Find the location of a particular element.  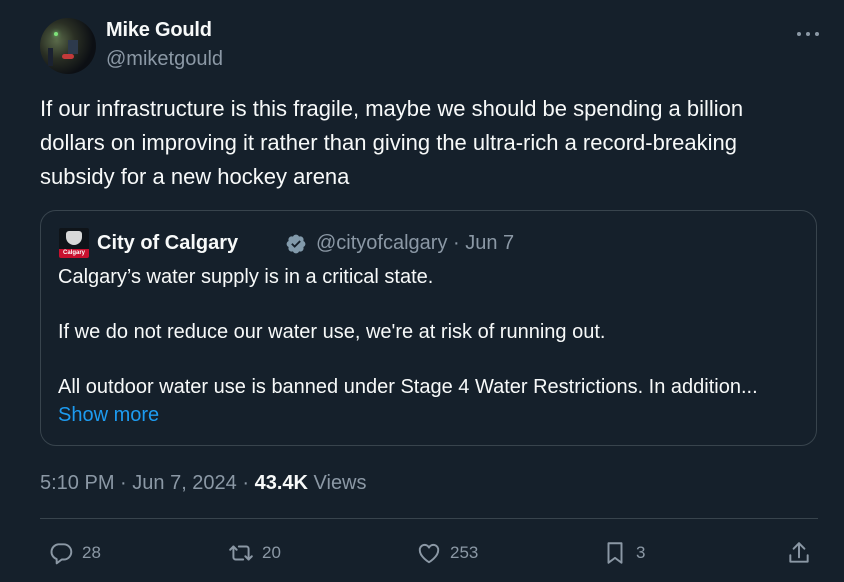

tweet-meta: 5:10 PM · Jun 7, 2024 · 43.4K Views is located at coordinates (203, 483).